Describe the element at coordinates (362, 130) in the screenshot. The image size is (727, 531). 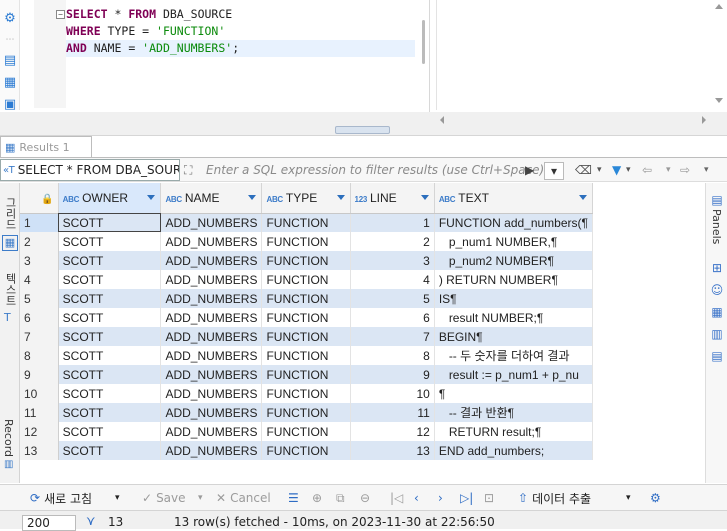
I see `maximize-sash-handle` at that location.